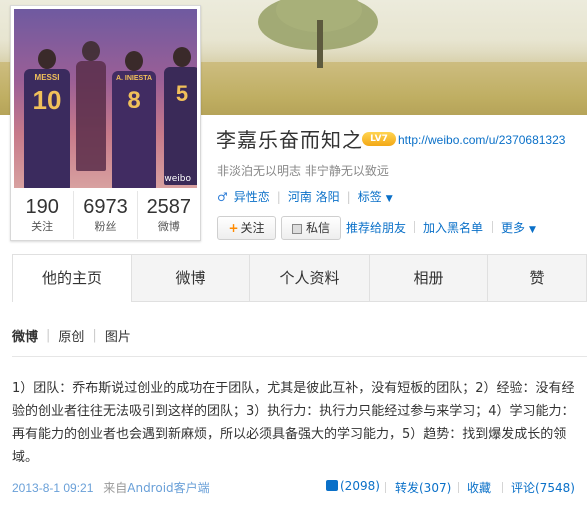 This screenshot has width=587, height=511. I want to click on stat-posts: 2587 微博, so click(169, 215).